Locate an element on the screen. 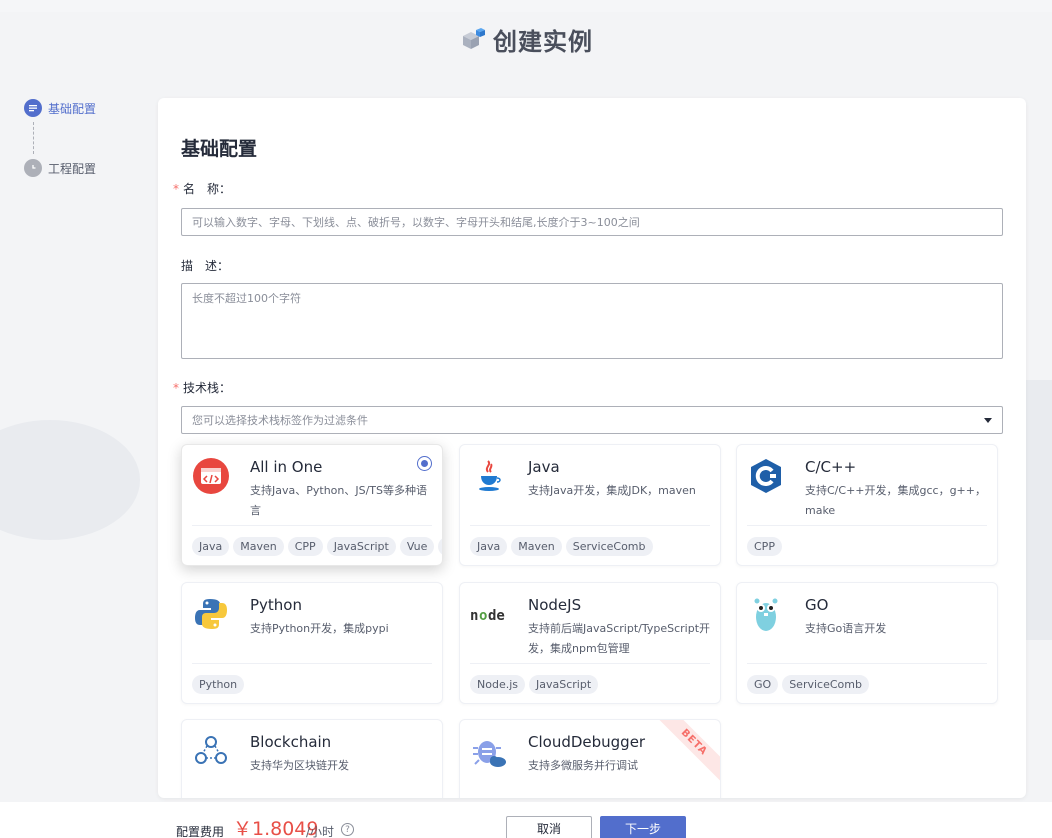 This screenshot has width=1052, height=838. tag-list: GO ServiceComb is located at coordinates (872, 684).